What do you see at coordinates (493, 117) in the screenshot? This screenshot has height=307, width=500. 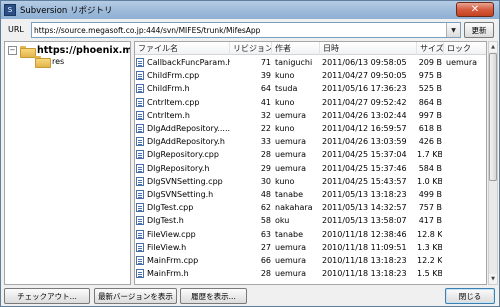 I see `scrollbar-thumb` at bounding box center [493, 117].